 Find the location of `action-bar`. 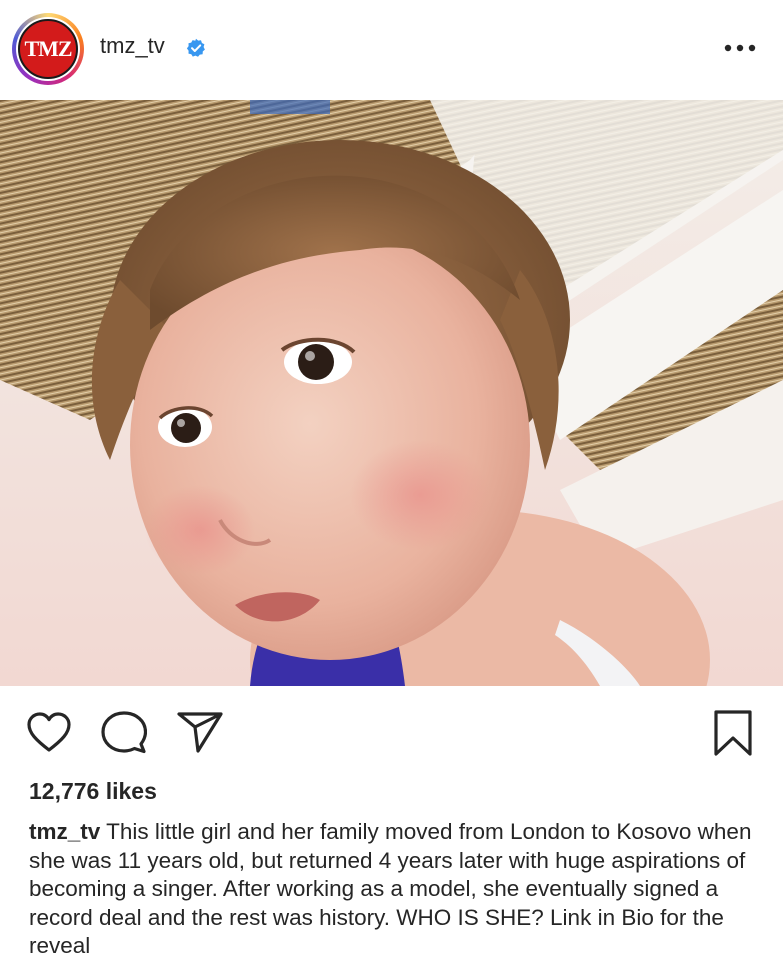

action-bar is located at coordinates (391, 732).